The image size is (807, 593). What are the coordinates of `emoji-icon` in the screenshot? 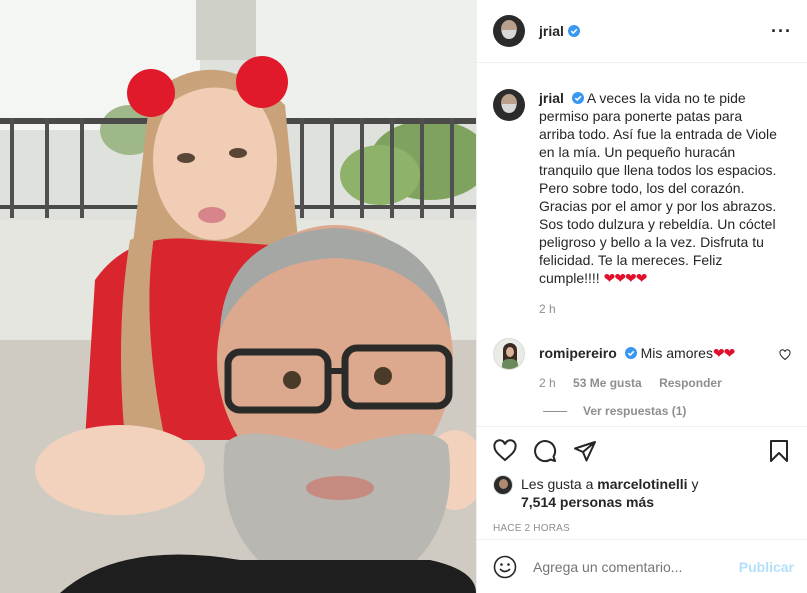 It's located at (505, 567).